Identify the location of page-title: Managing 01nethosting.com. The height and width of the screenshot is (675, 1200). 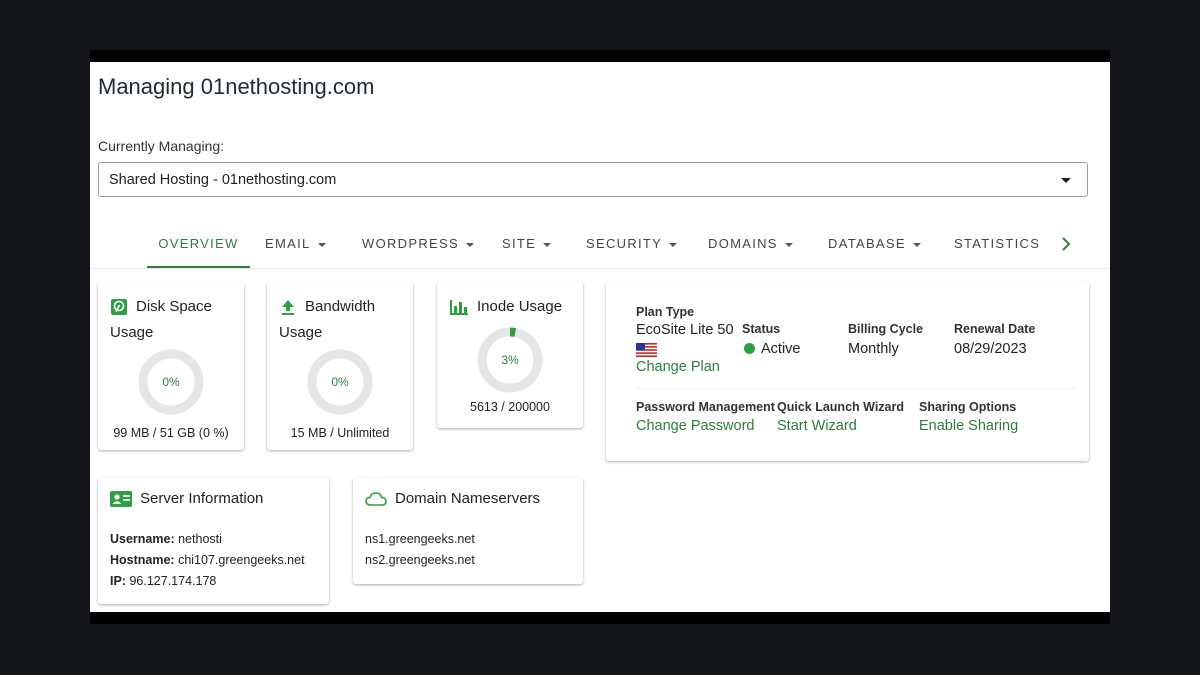
(236, 86).